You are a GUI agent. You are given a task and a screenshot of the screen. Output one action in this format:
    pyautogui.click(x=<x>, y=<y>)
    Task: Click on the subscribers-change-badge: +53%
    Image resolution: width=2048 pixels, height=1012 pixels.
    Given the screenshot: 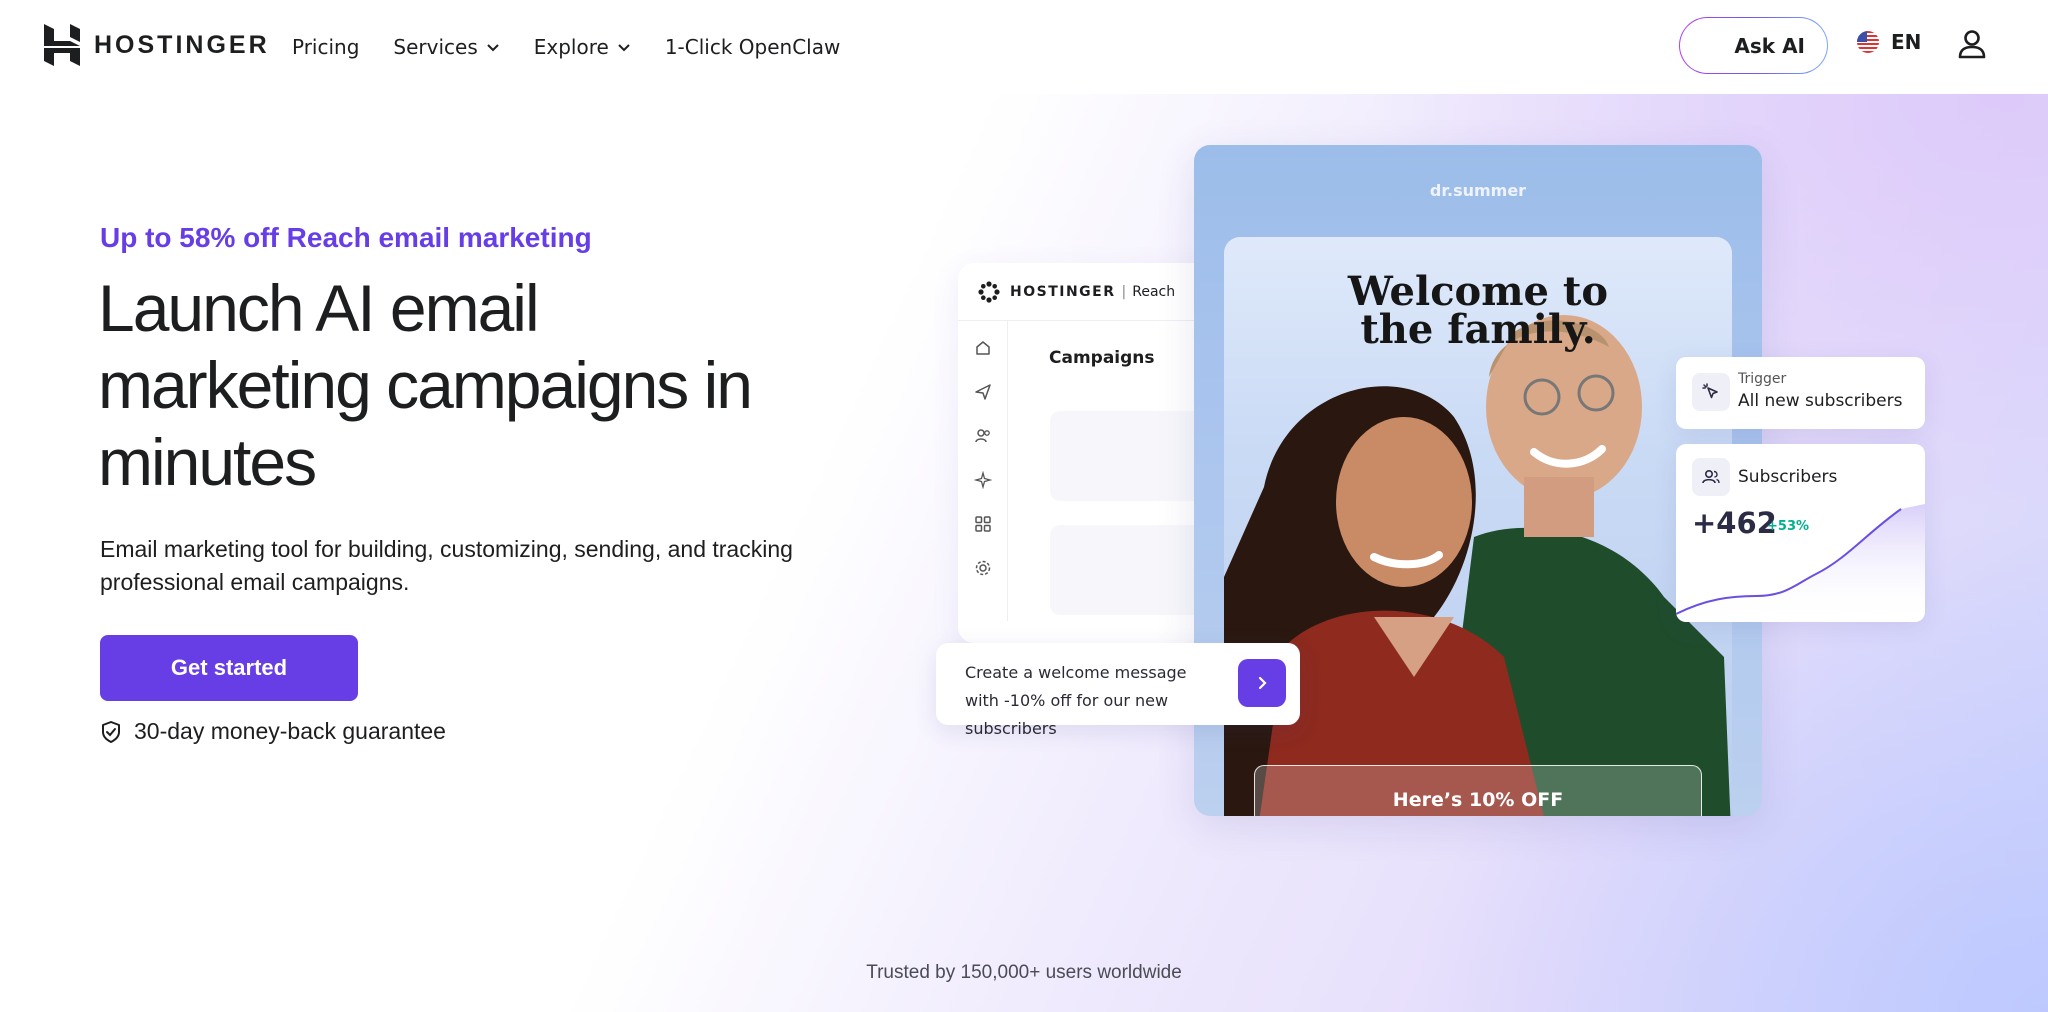 What is the action you would take?
    pyautogui.click(x=1788, y=526)
    